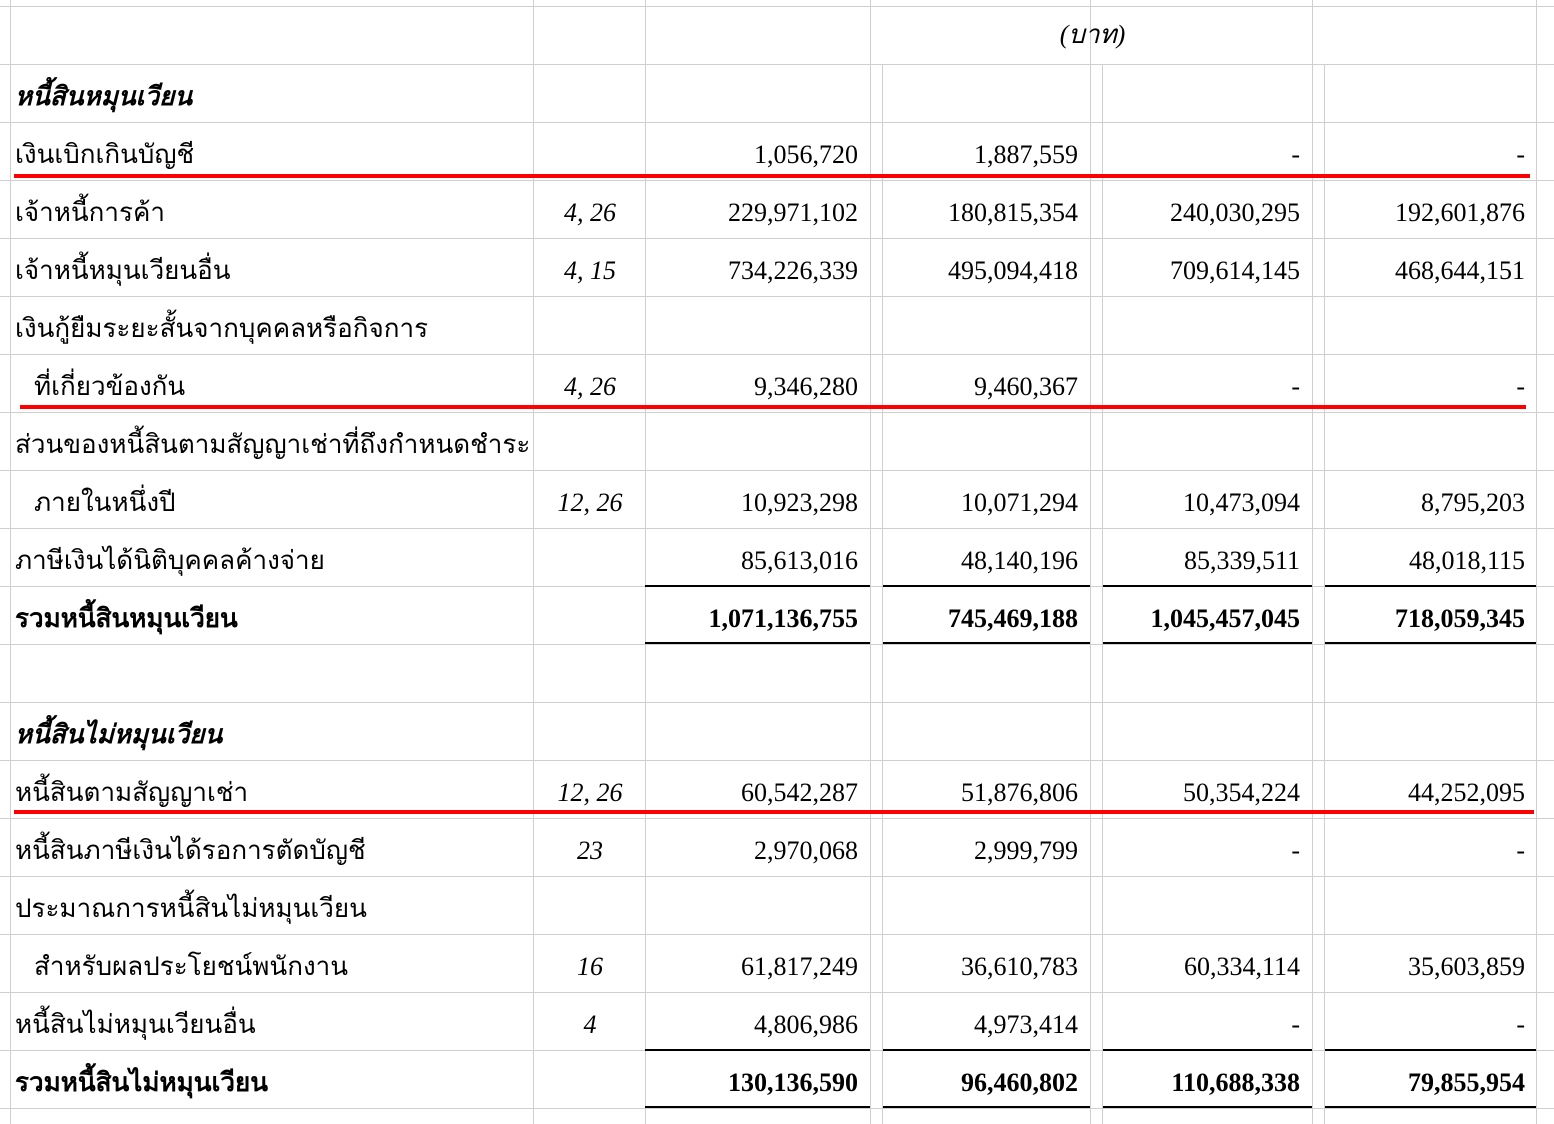  I want to click on row-label: หนี้สินภาษีเงินได้รอการตัดบัญชี, so click(275, 847).